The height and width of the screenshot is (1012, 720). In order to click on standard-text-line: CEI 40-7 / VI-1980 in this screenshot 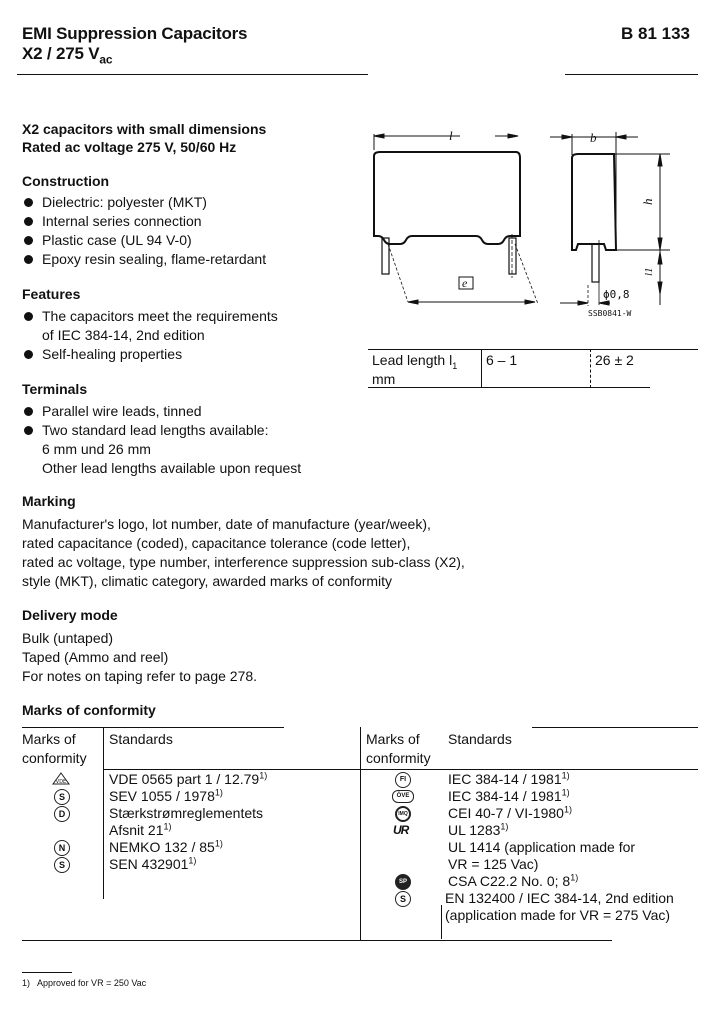, I will do `click(506, 813)`.